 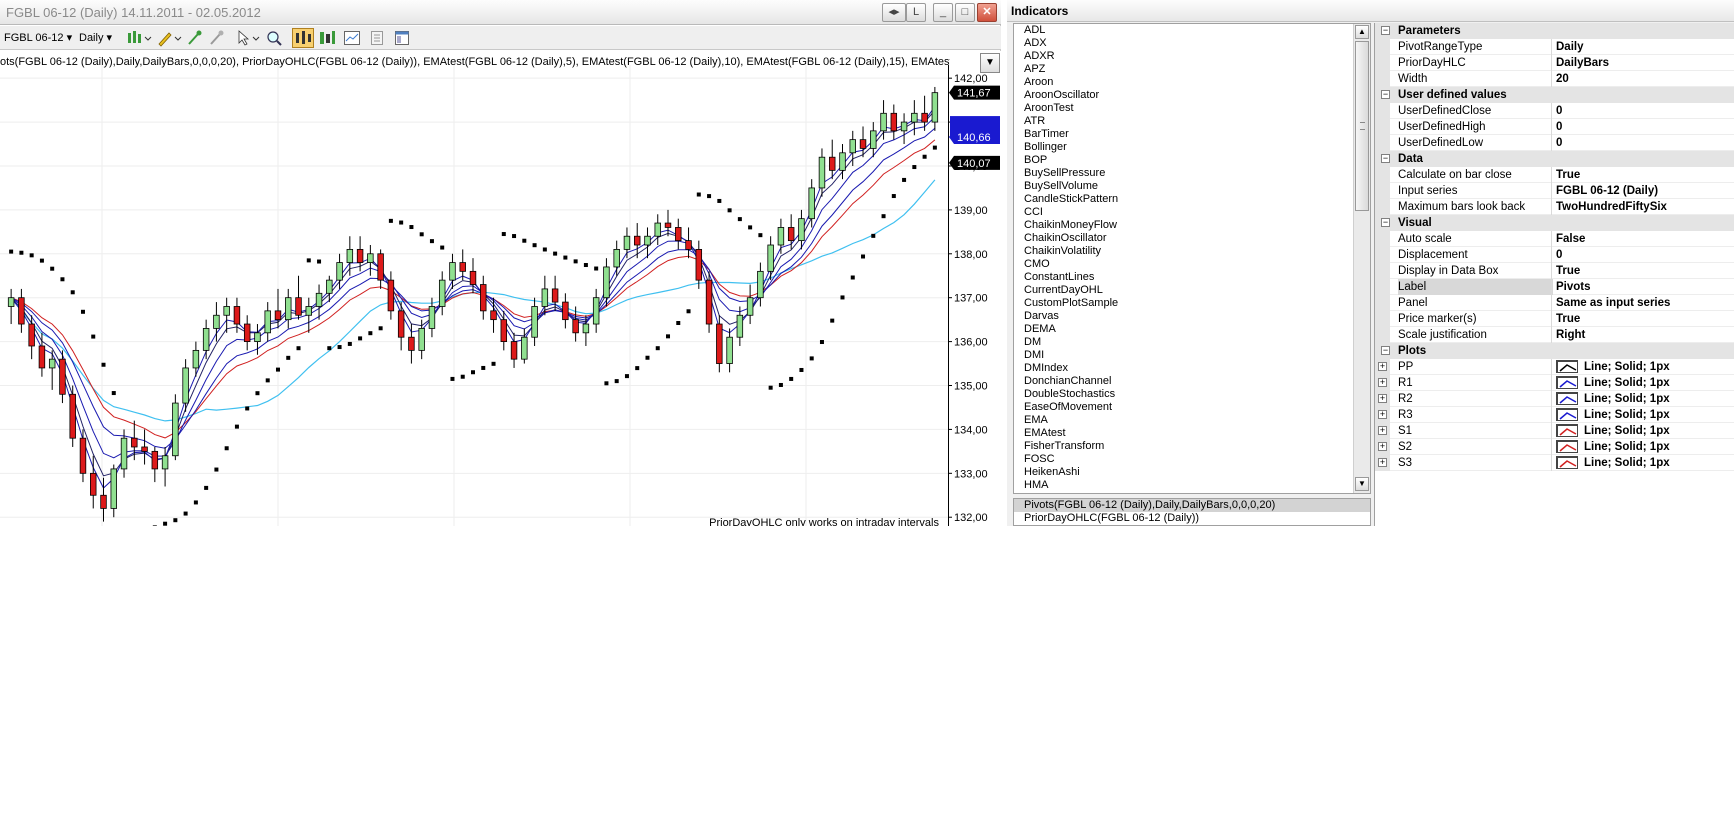 What do you see at coordinates (1192, 30) in the screenshot?
I see `indicator-item: ADL` at bounding box center [1192, 30].